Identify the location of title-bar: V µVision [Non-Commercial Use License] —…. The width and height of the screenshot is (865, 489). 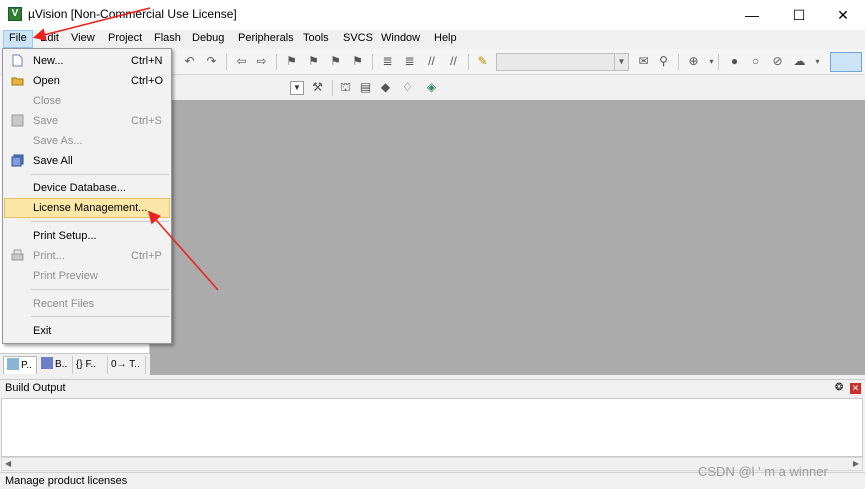
(432, 15).